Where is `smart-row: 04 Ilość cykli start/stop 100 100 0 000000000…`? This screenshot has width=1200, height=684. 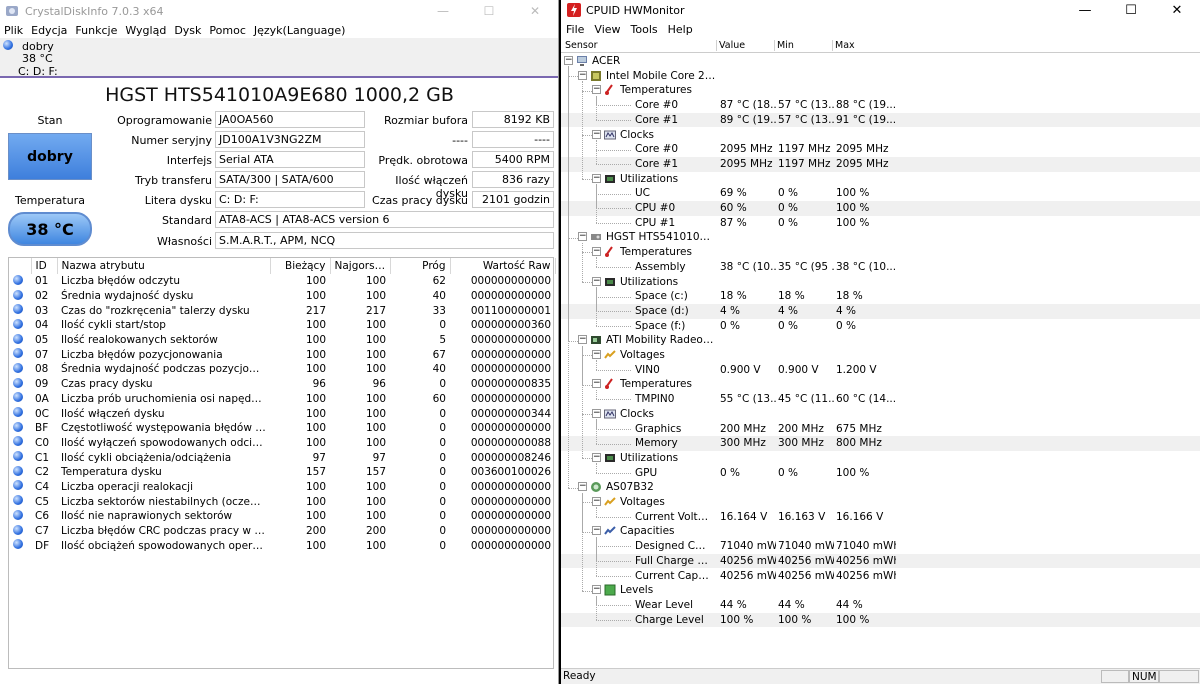 smart-row: 04 Ilość cykli start/stop 100 100 0 000000000… is located at coordinates (282, 325).